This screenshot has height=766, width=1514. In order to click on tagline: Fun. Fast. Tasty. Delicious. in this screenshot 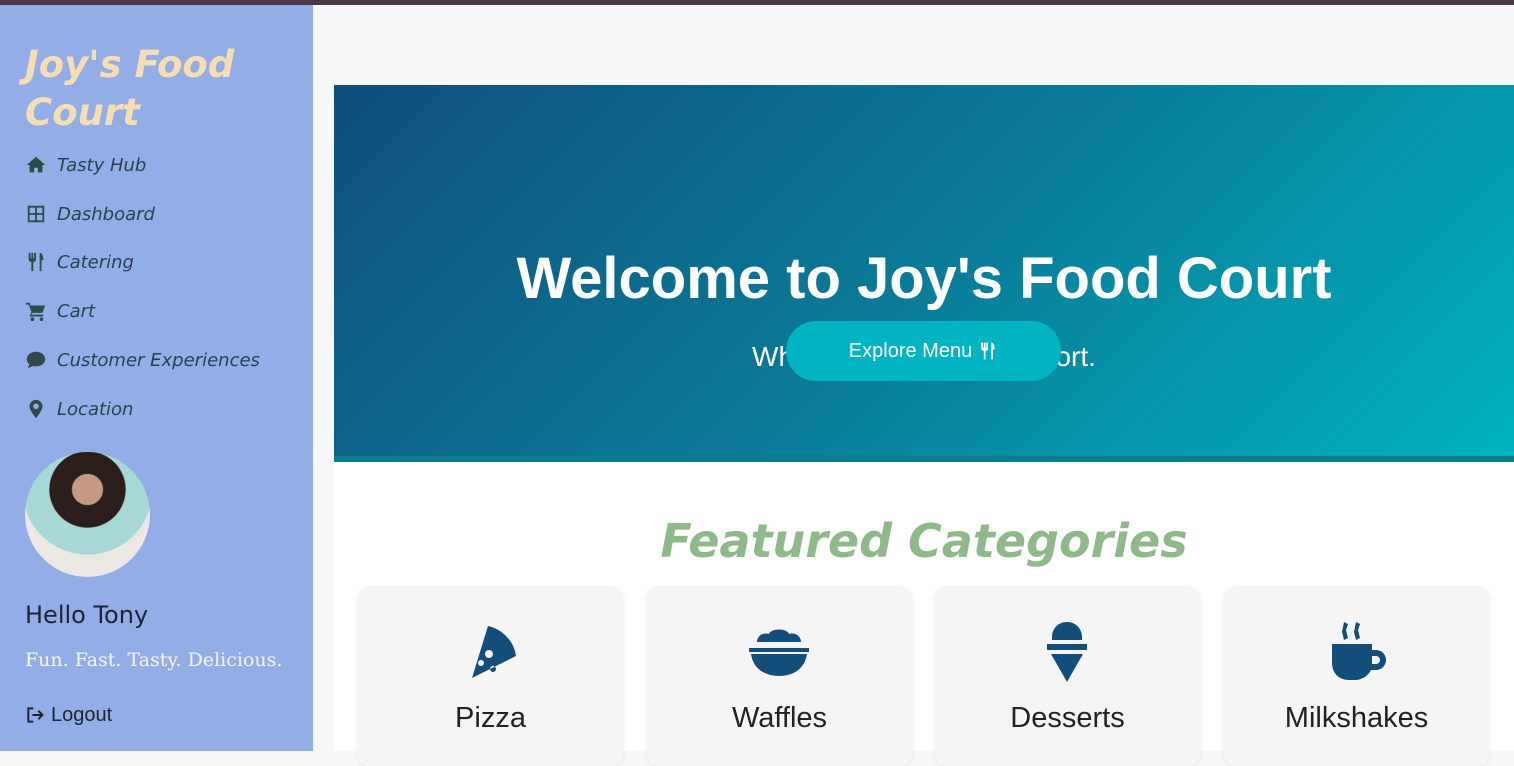, I will do `click(154, 660)`.